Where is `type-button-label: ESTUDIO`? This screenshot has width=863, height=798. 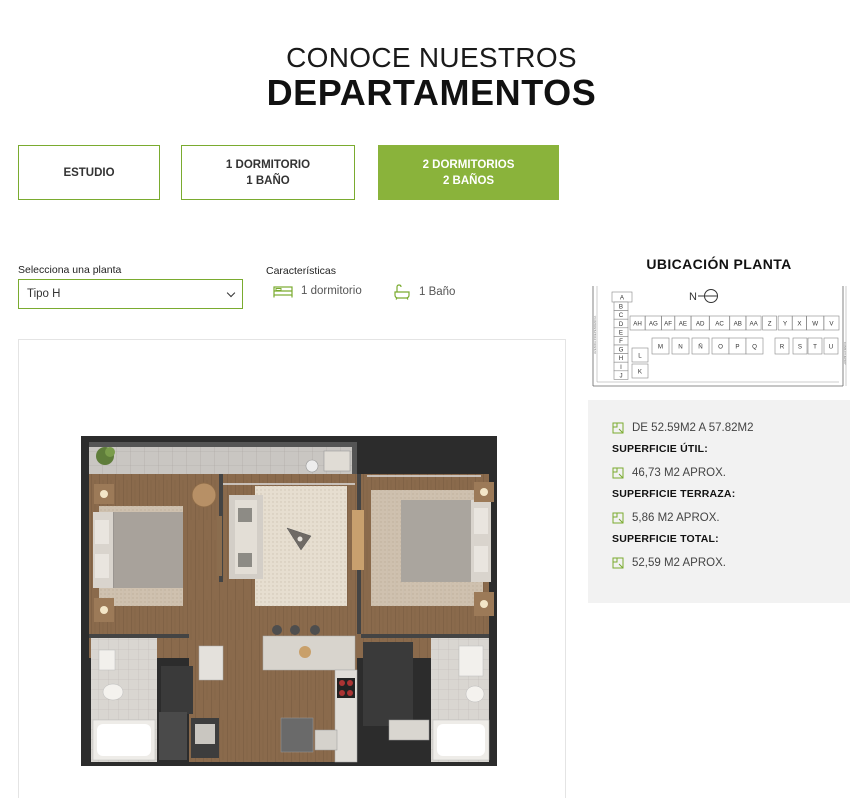 type-button-label: ESTUDIO is located at coordinates (89, 172).